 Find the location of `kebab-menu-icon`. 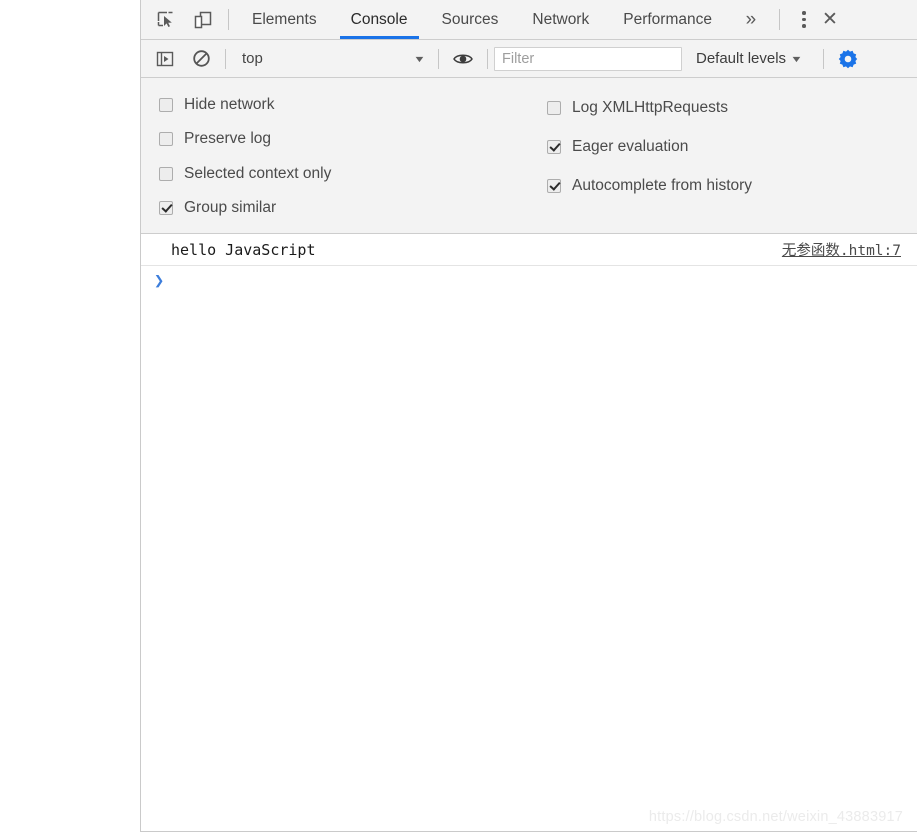

kebab-menu-icon is located at coordinates (804, 19).